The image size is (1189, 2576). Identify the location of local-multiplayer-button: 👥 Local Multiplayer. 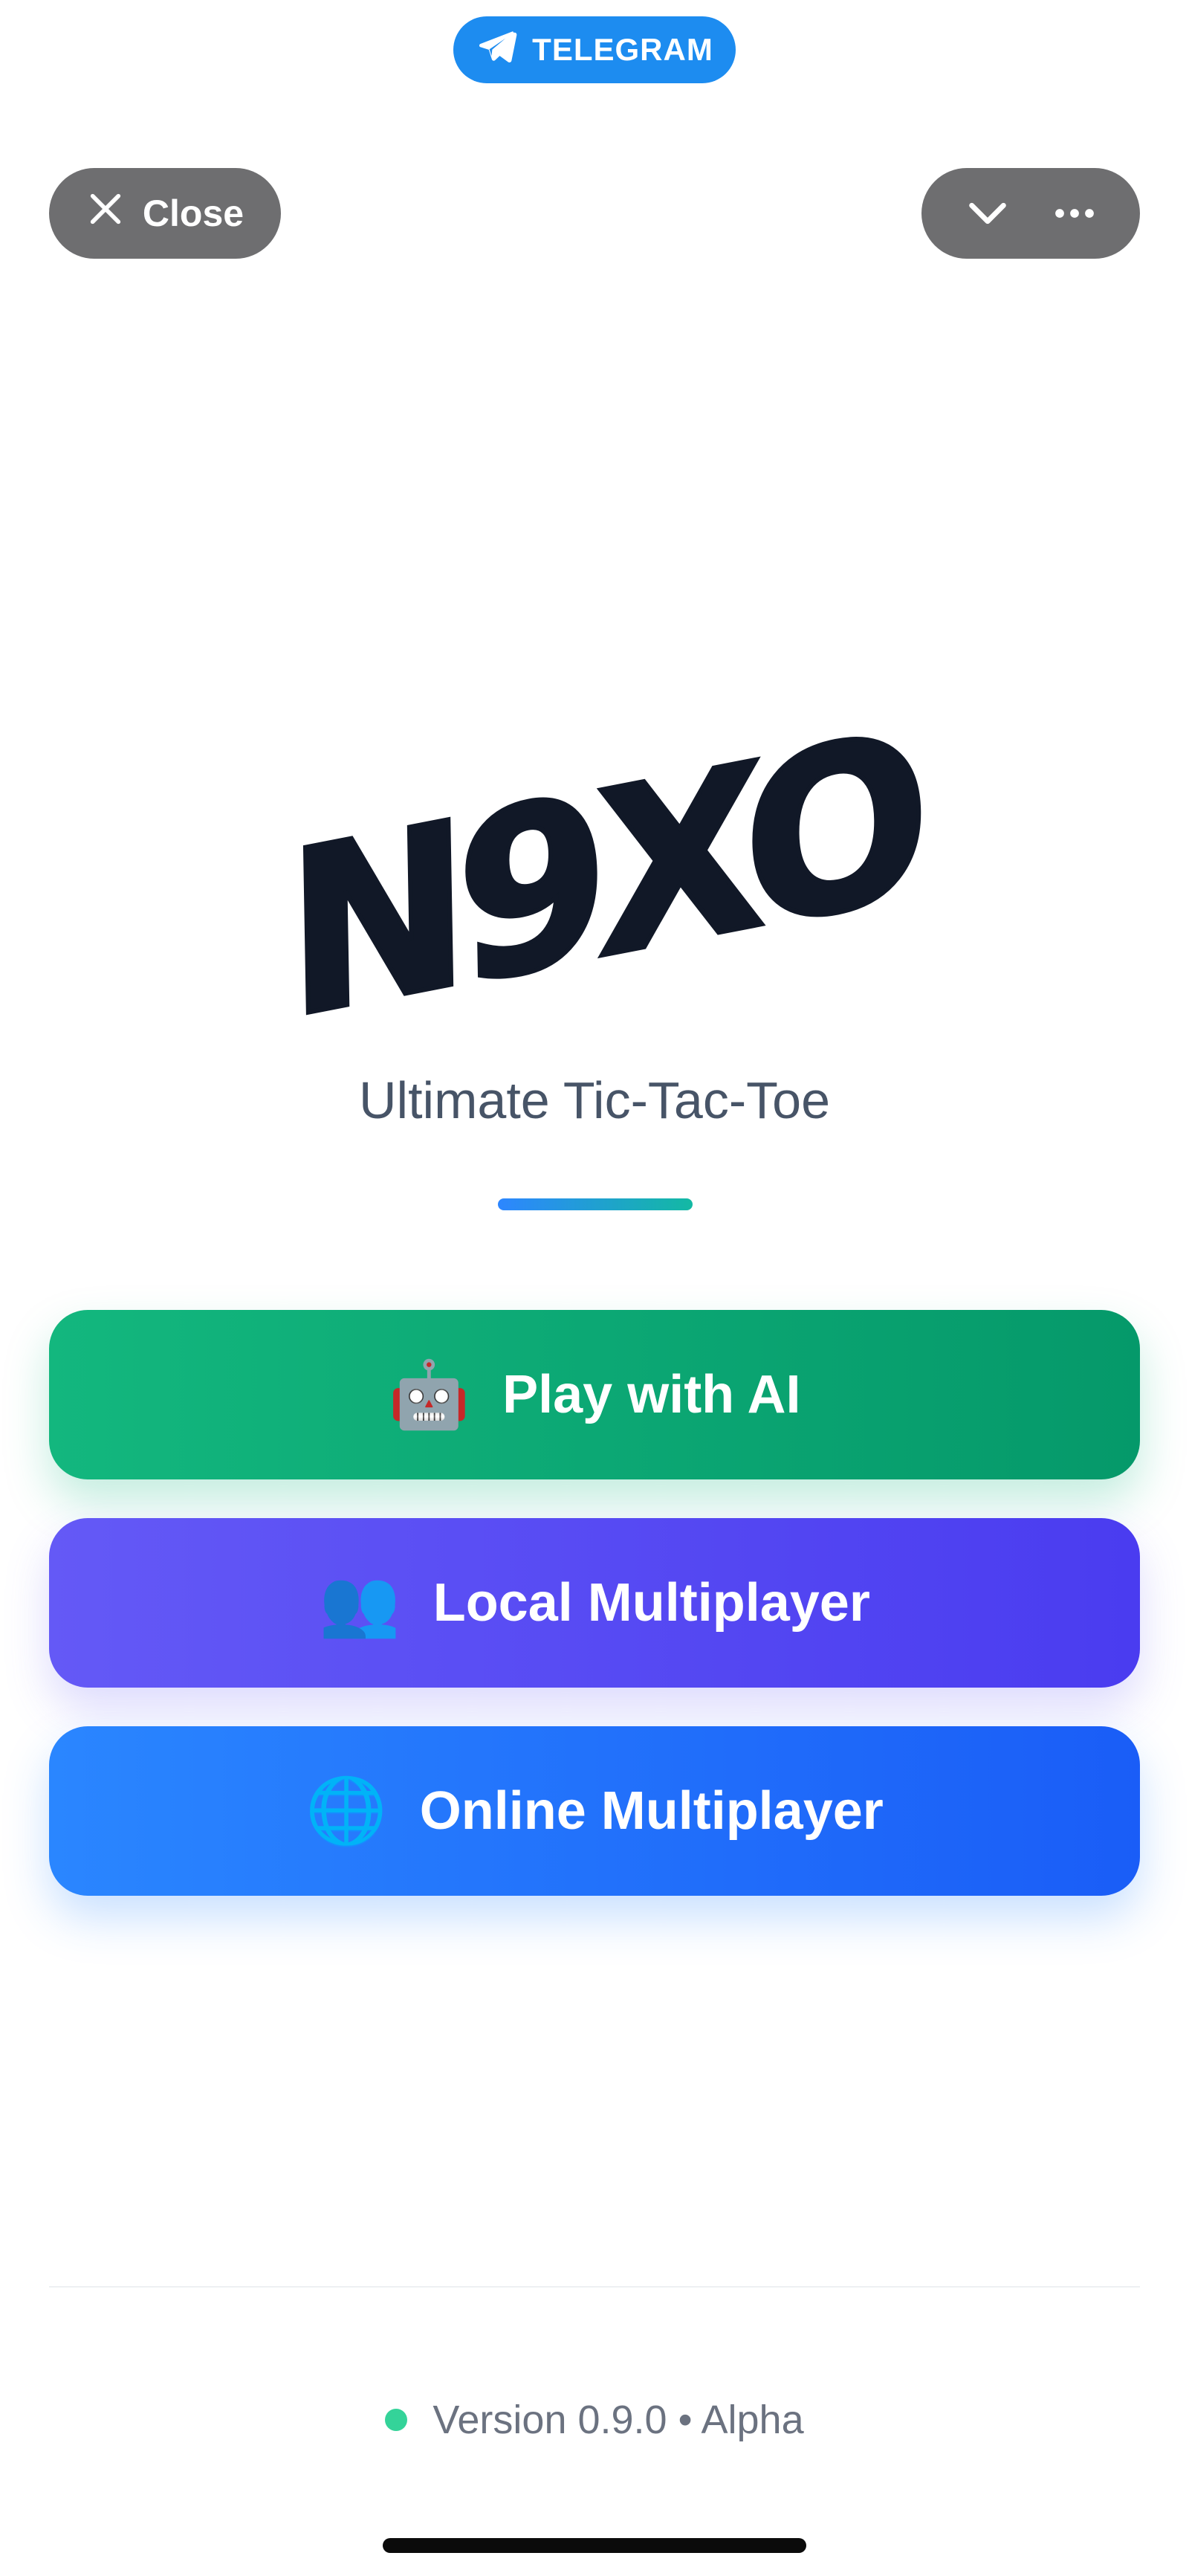
(594, 1603).